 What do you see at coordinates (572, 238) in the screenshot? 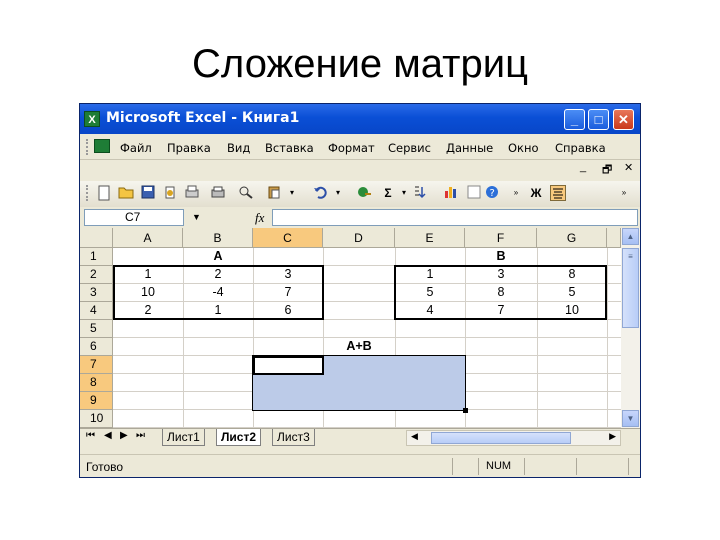
I see `column-header-g: G` at bounding box center [572, 238].